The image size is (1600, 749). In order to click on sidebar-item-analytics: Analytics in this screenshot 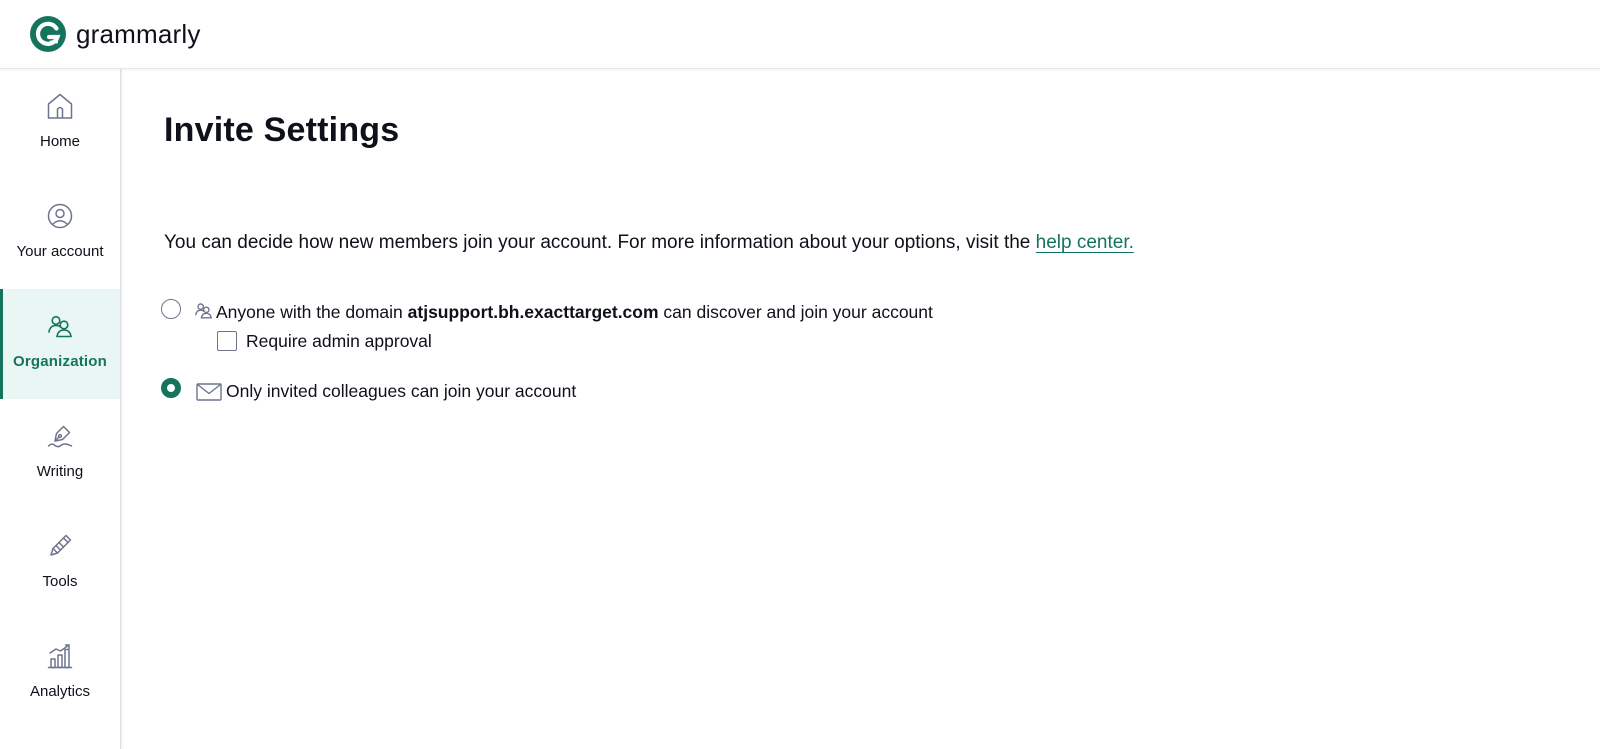, I will do `click(60, 674)`.